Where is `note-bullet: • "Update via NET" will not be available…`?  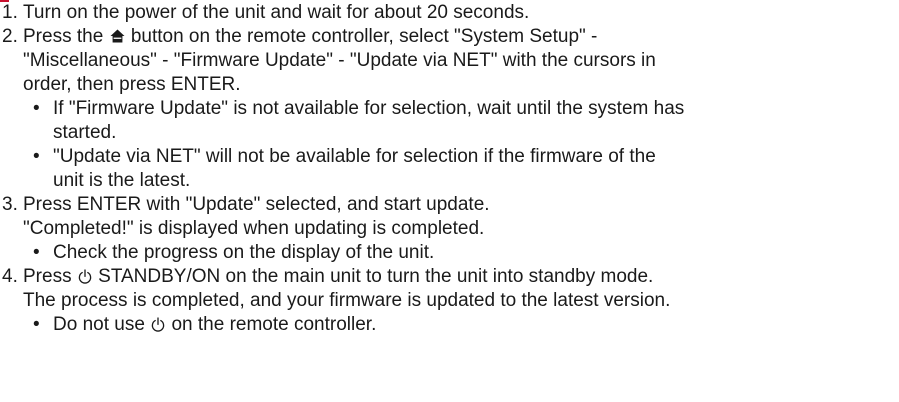 note-bullet: • "Update via NET" will not be available… is located at coordinates (449, 169).